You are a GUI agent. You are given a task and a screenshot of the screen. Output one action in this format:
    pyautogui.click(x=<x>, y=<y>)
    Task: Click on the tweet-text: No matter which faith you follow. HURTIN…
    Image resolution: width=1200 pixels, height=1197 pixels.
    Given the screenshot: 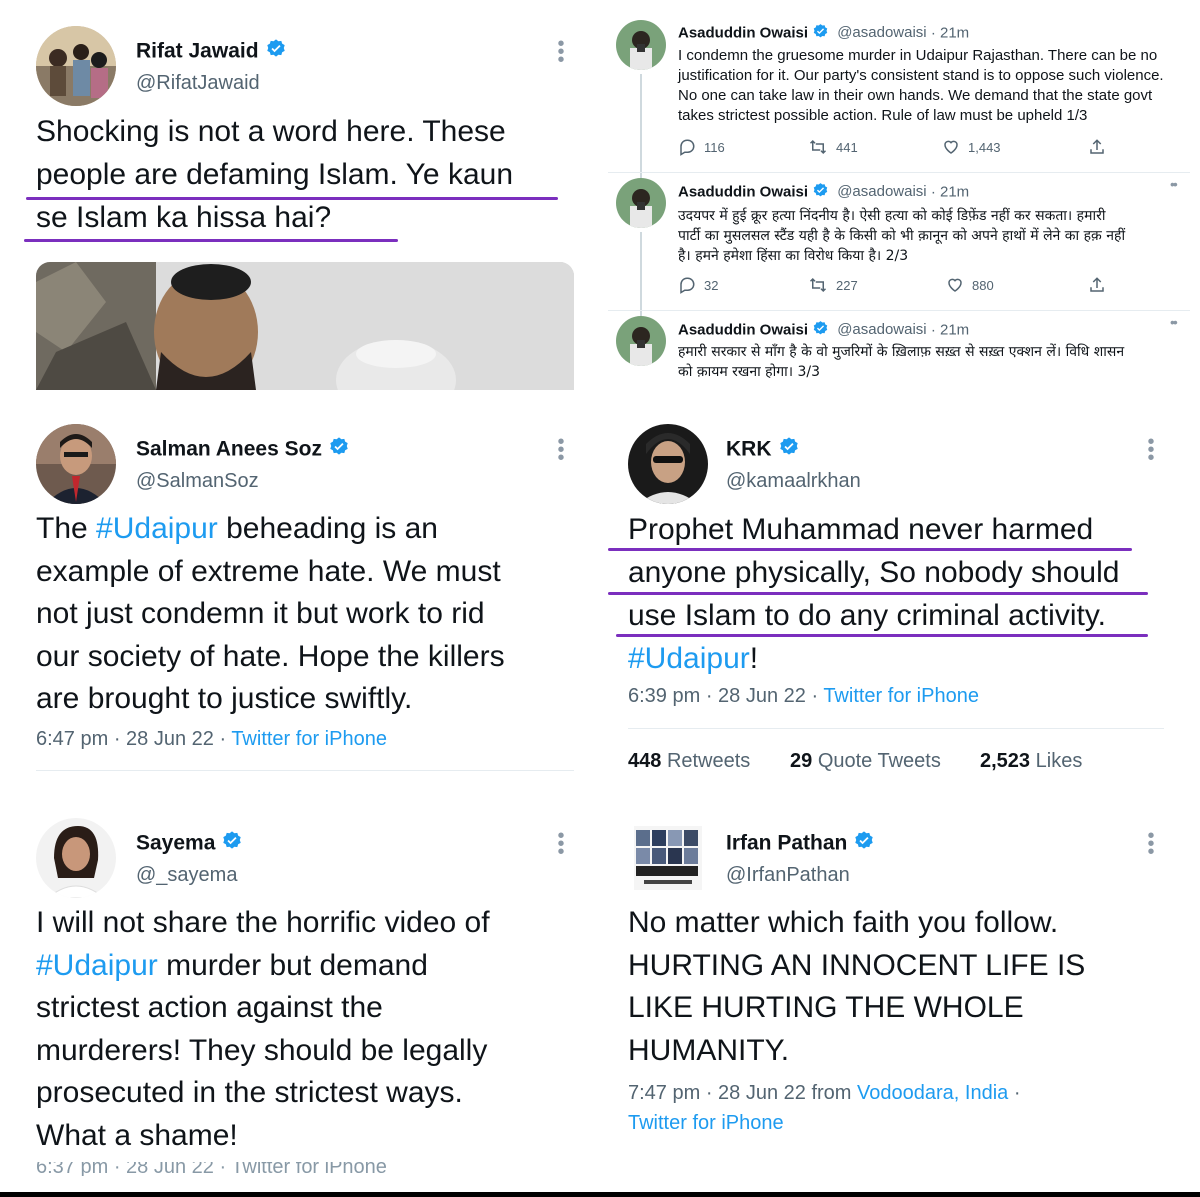 What is the action you would take?
    pyautogui.click(x=857, y=986)
    